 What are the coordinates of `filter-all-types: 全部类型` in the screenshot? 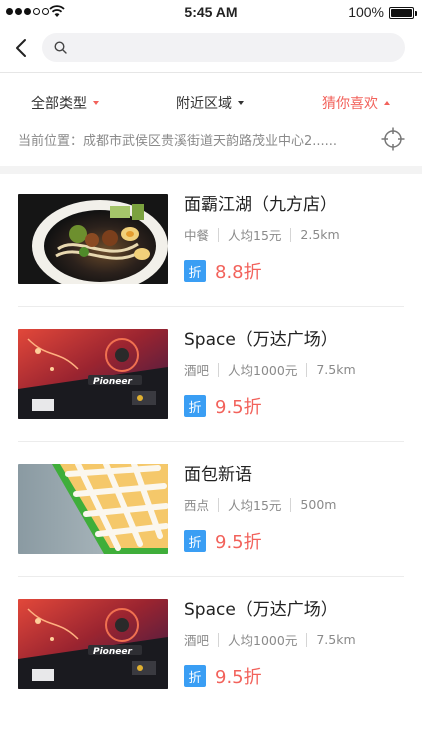 It's located at (65, 103).